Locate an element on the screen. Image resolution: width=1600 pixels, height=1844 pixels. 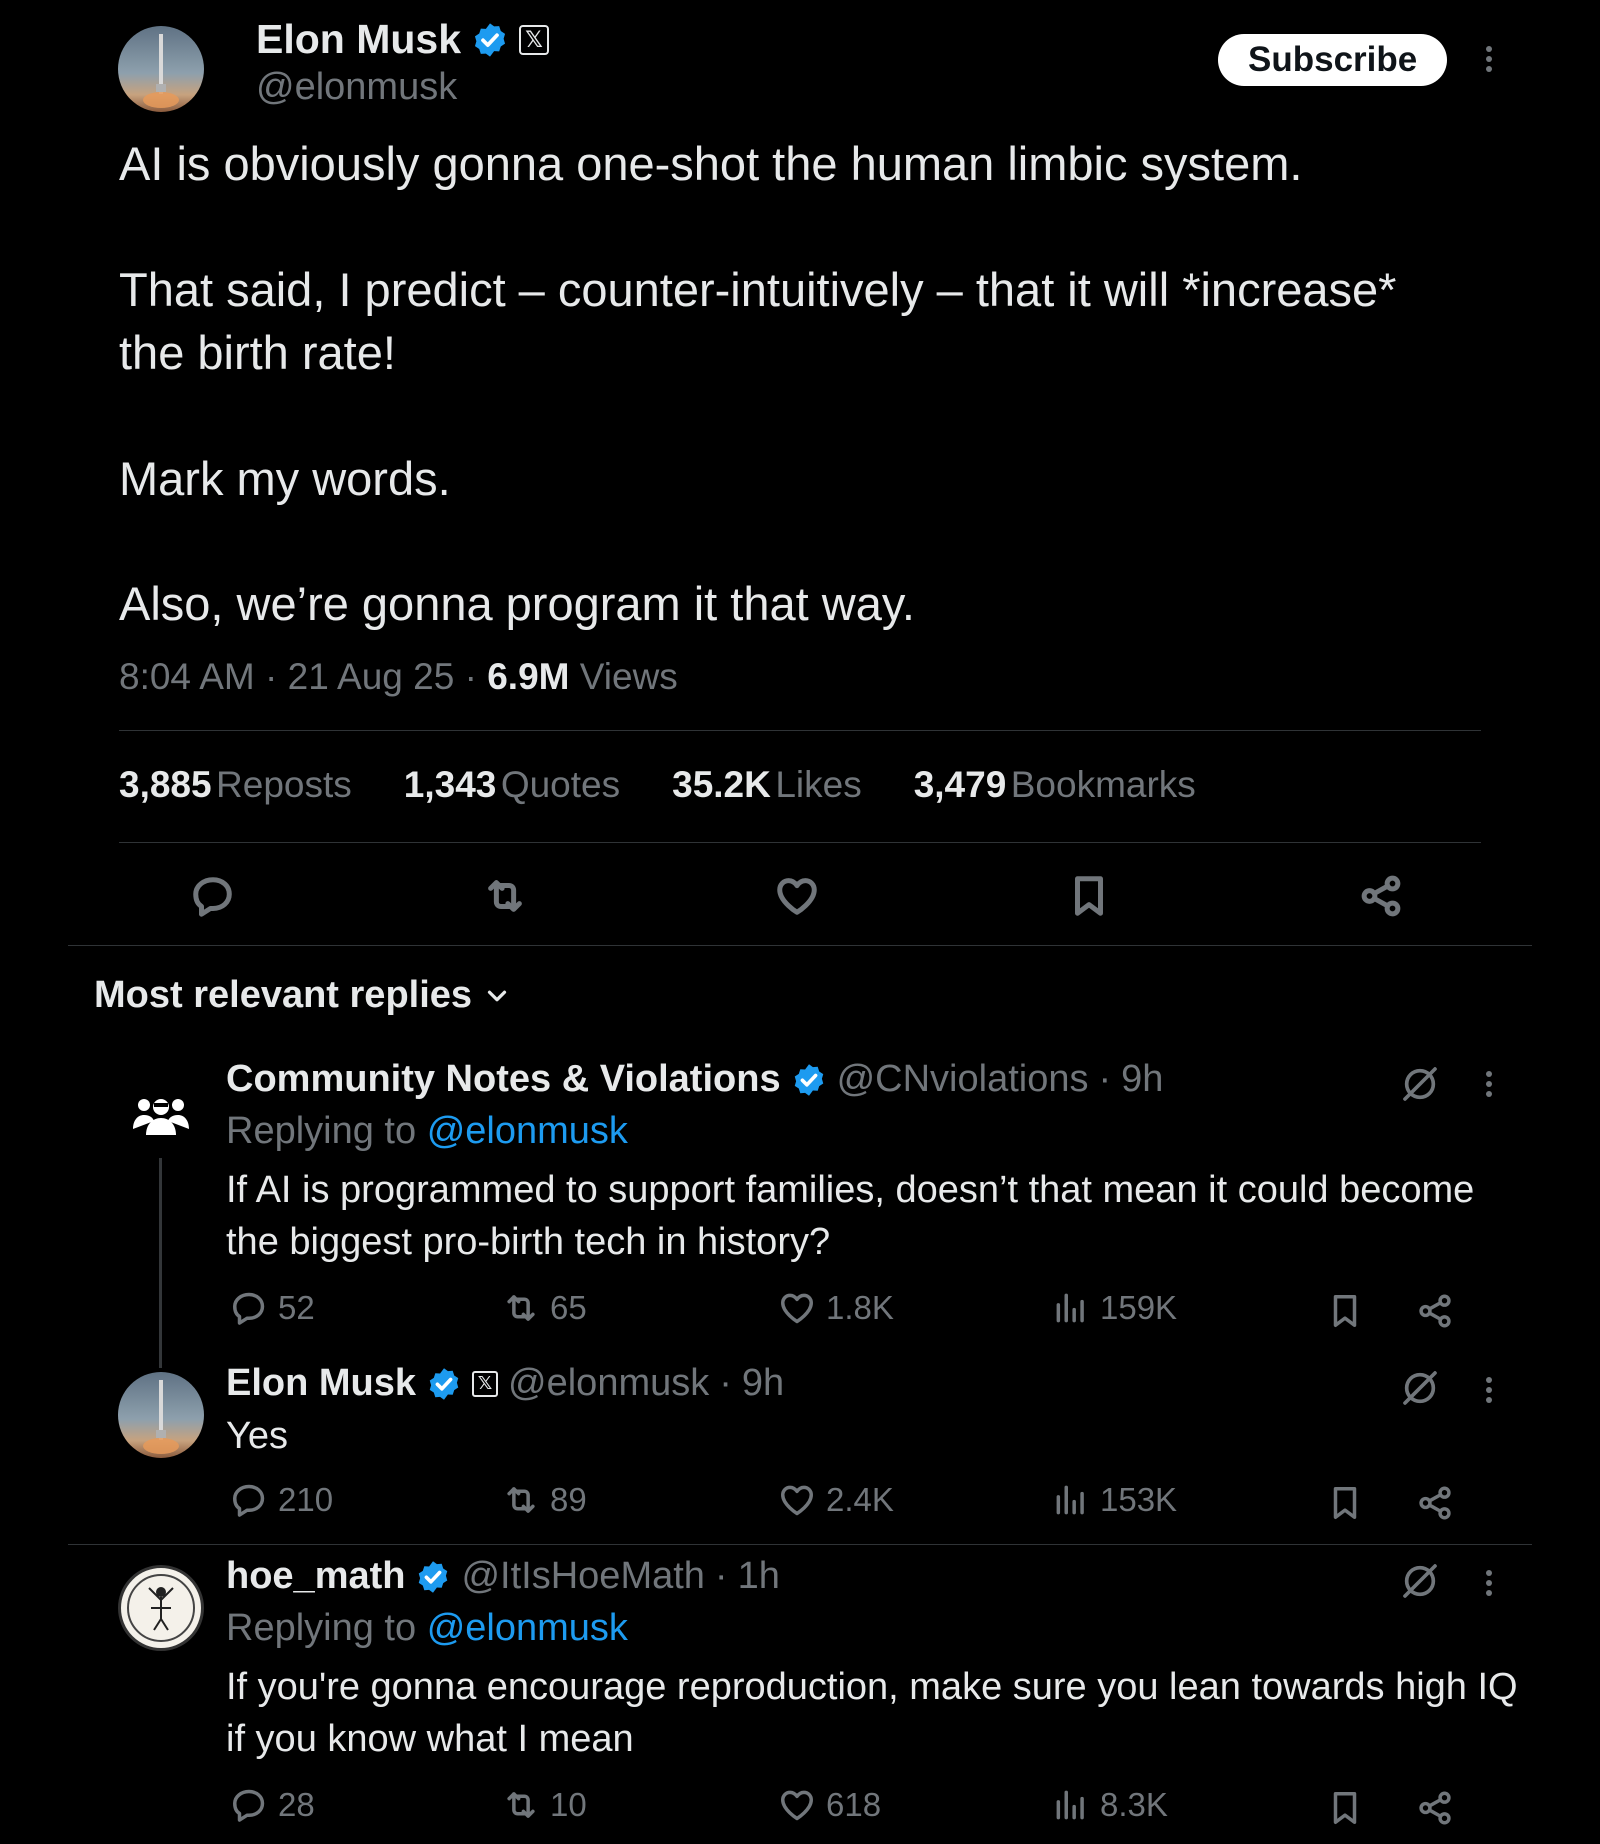
repost-button: 65 is located at coordinates (544, 1308).